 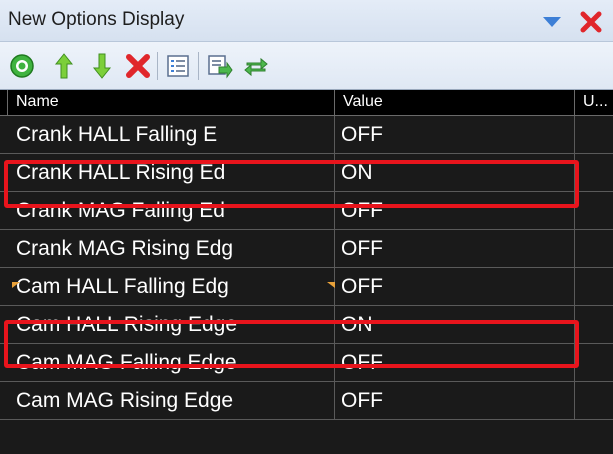 What do you see at coordinates (171, 103) in the screenshot?
I see `column-header-name: Name` at bounding box center [171, 103].